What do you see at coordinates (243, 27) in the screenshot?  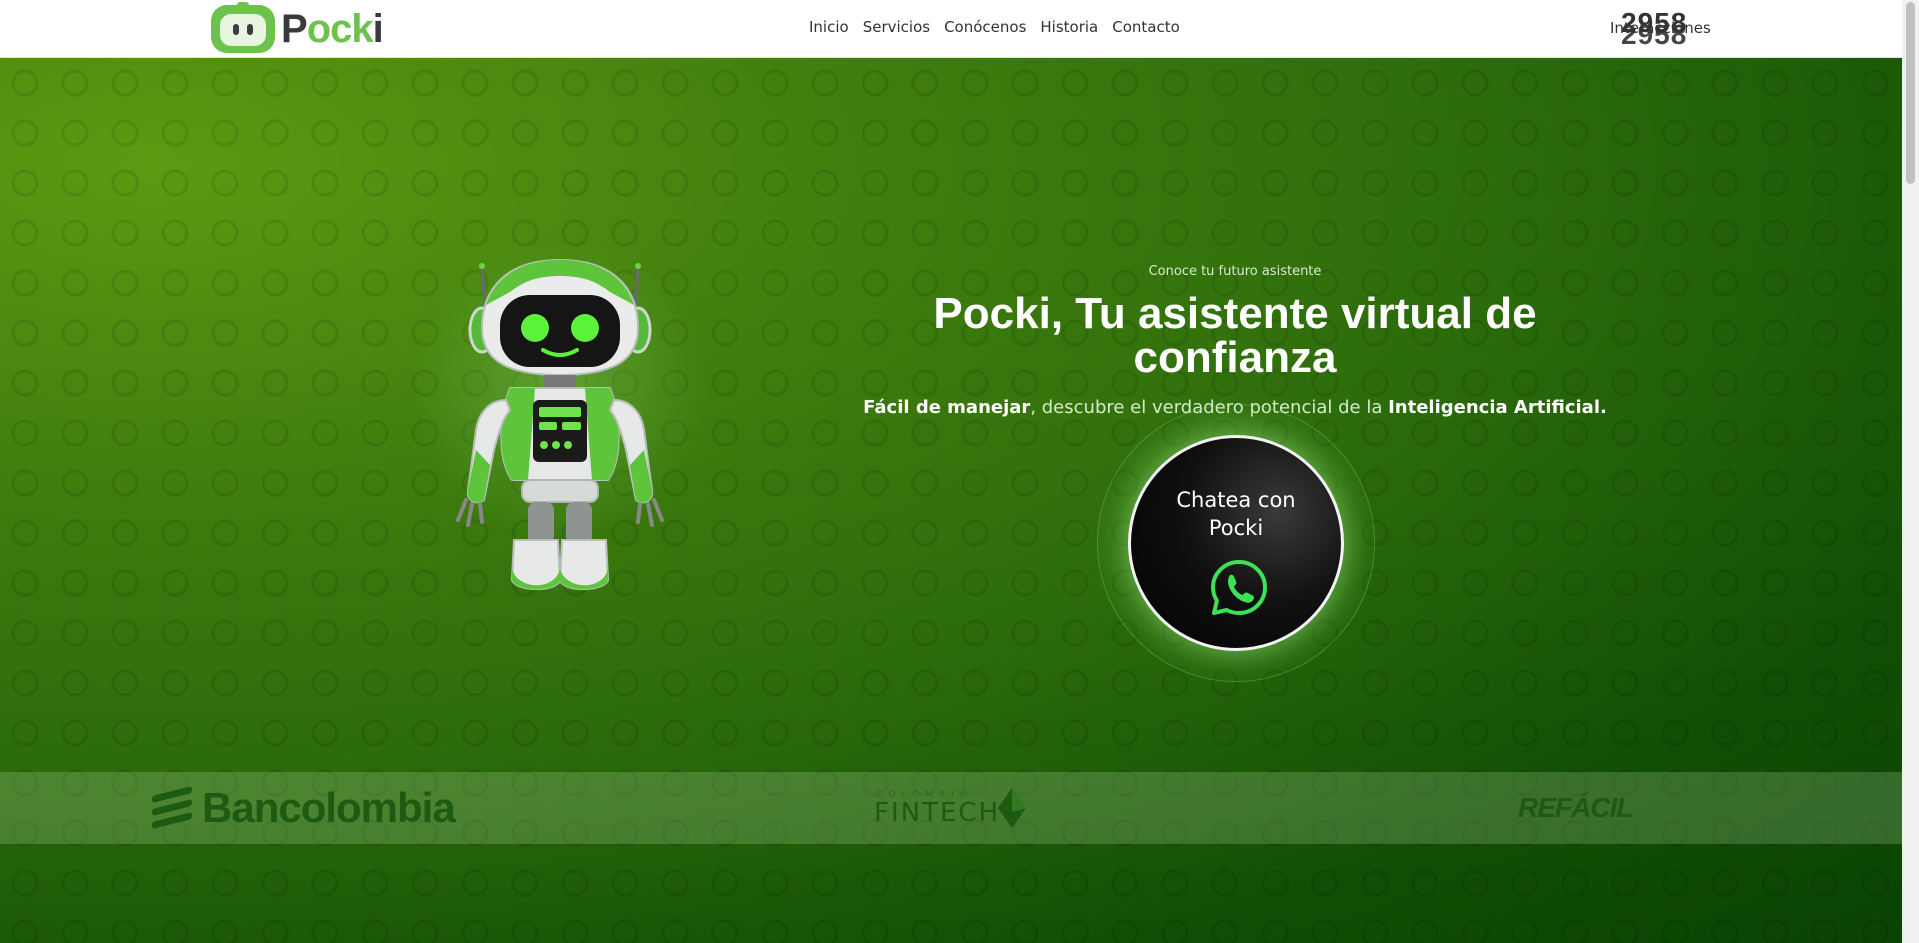 I see `pocki-logo-icon` at bounding box center [243, 27].